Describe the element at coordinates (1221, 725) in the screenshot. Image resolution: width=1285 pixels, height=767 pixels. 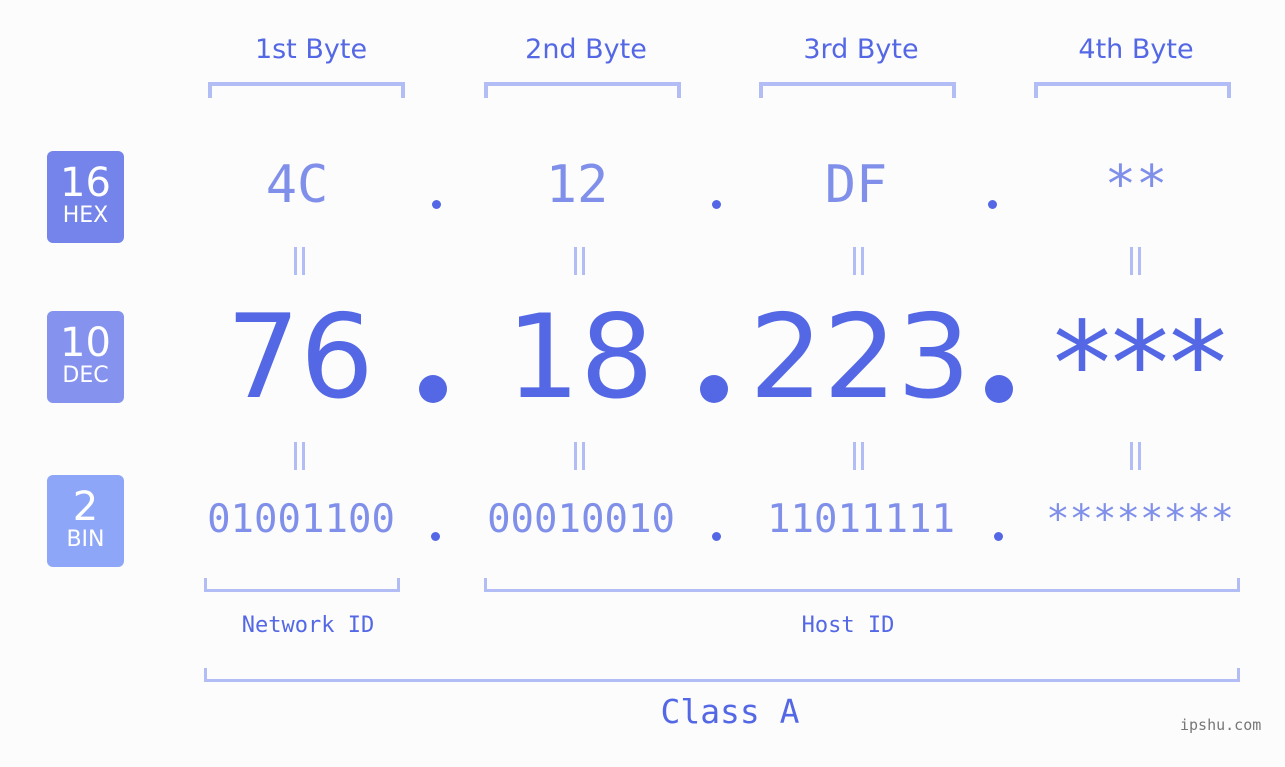
I see `watermark: ipshu.com` at that location.